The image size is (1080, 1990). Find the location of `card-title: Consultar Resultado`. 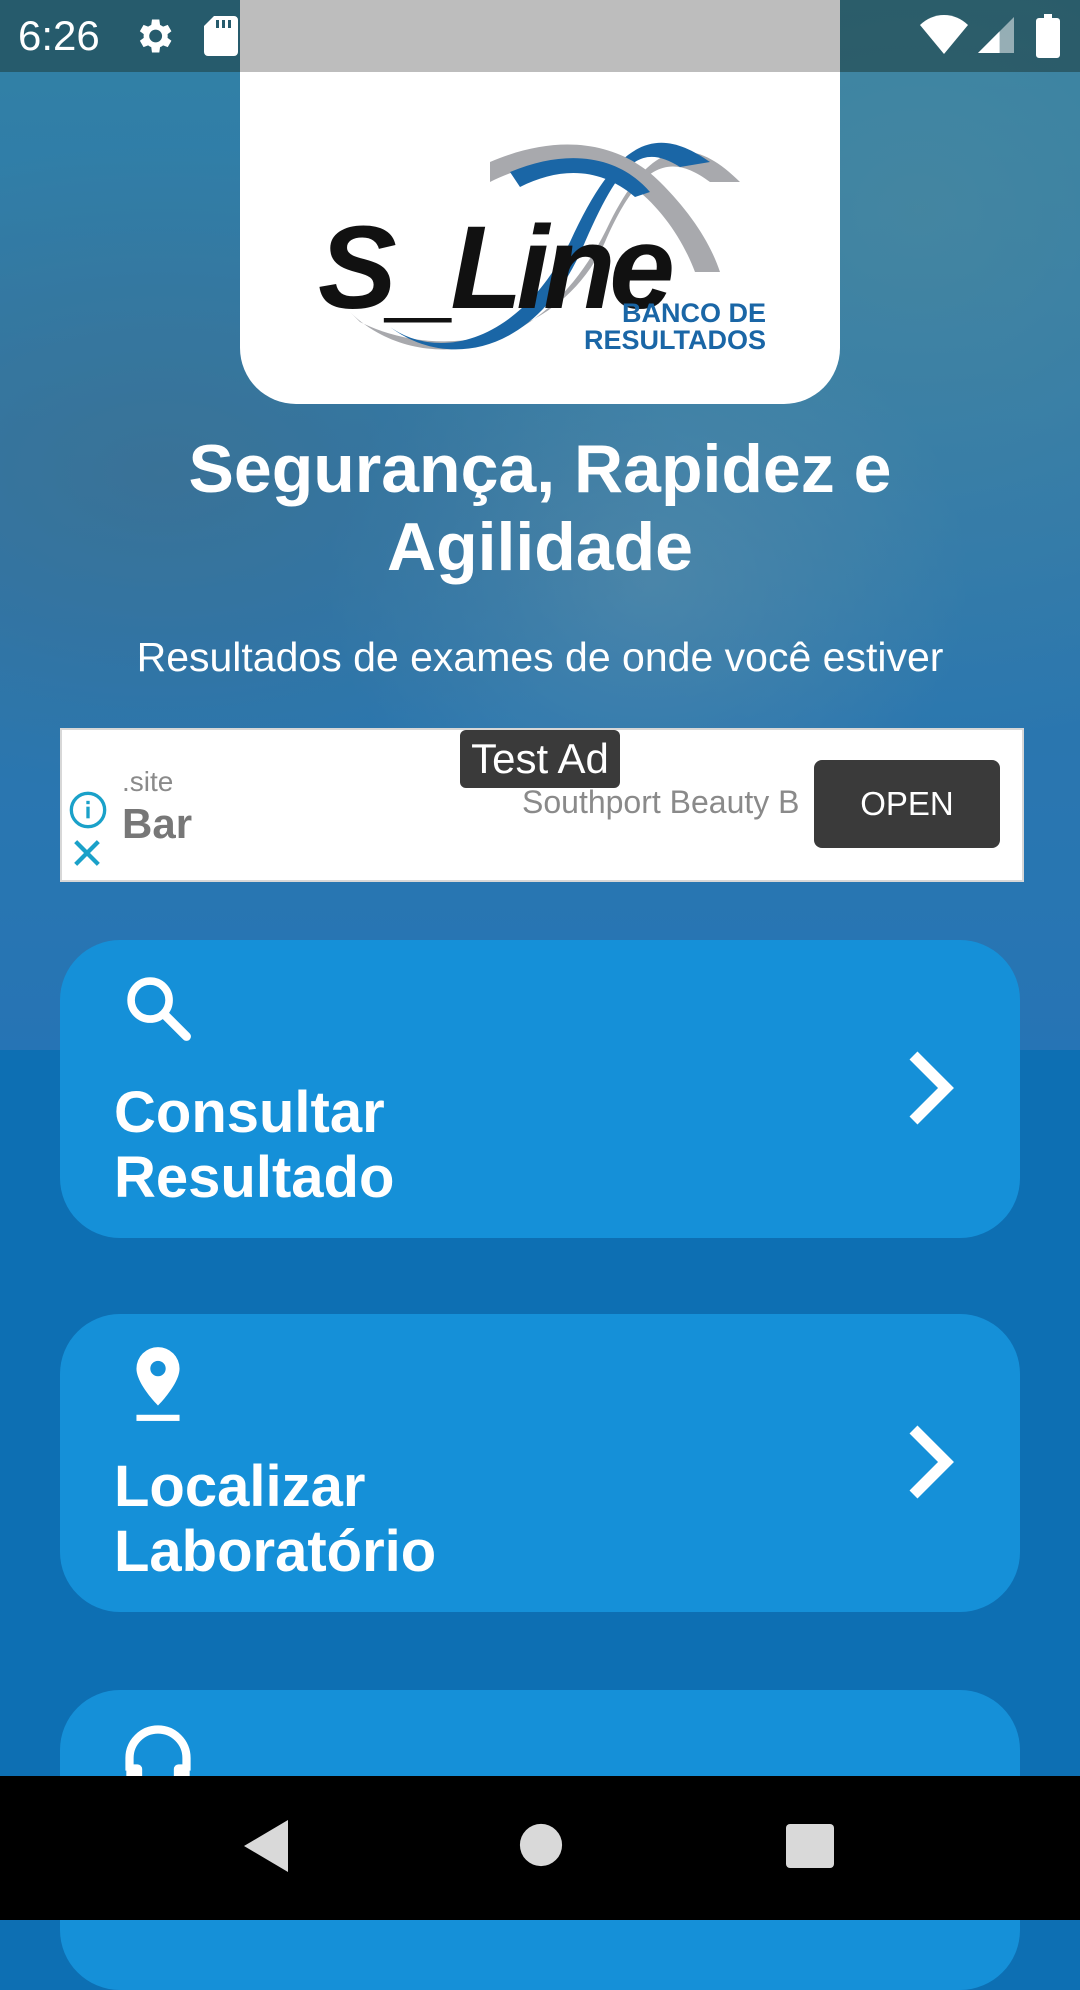

card-title: Consultar Resultado is located at coordinates (414, 1145).